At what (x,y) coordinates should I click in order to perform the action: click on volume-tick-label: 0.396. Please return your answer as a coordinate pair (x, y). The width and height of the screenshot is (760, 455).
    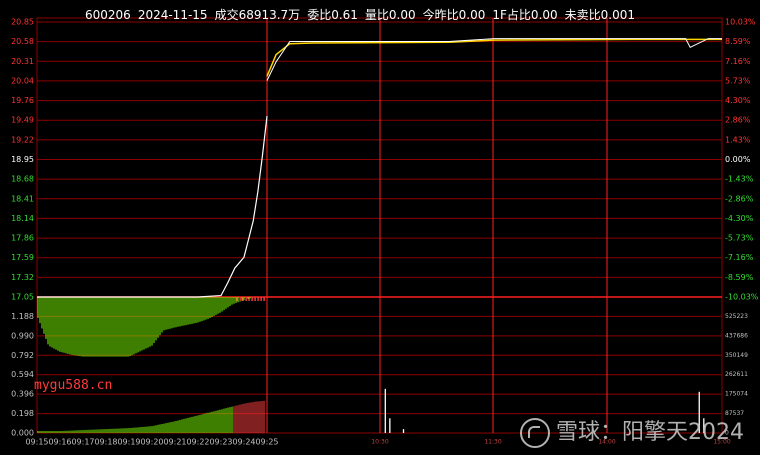
    Looking at the image, I should click on (22, 394).